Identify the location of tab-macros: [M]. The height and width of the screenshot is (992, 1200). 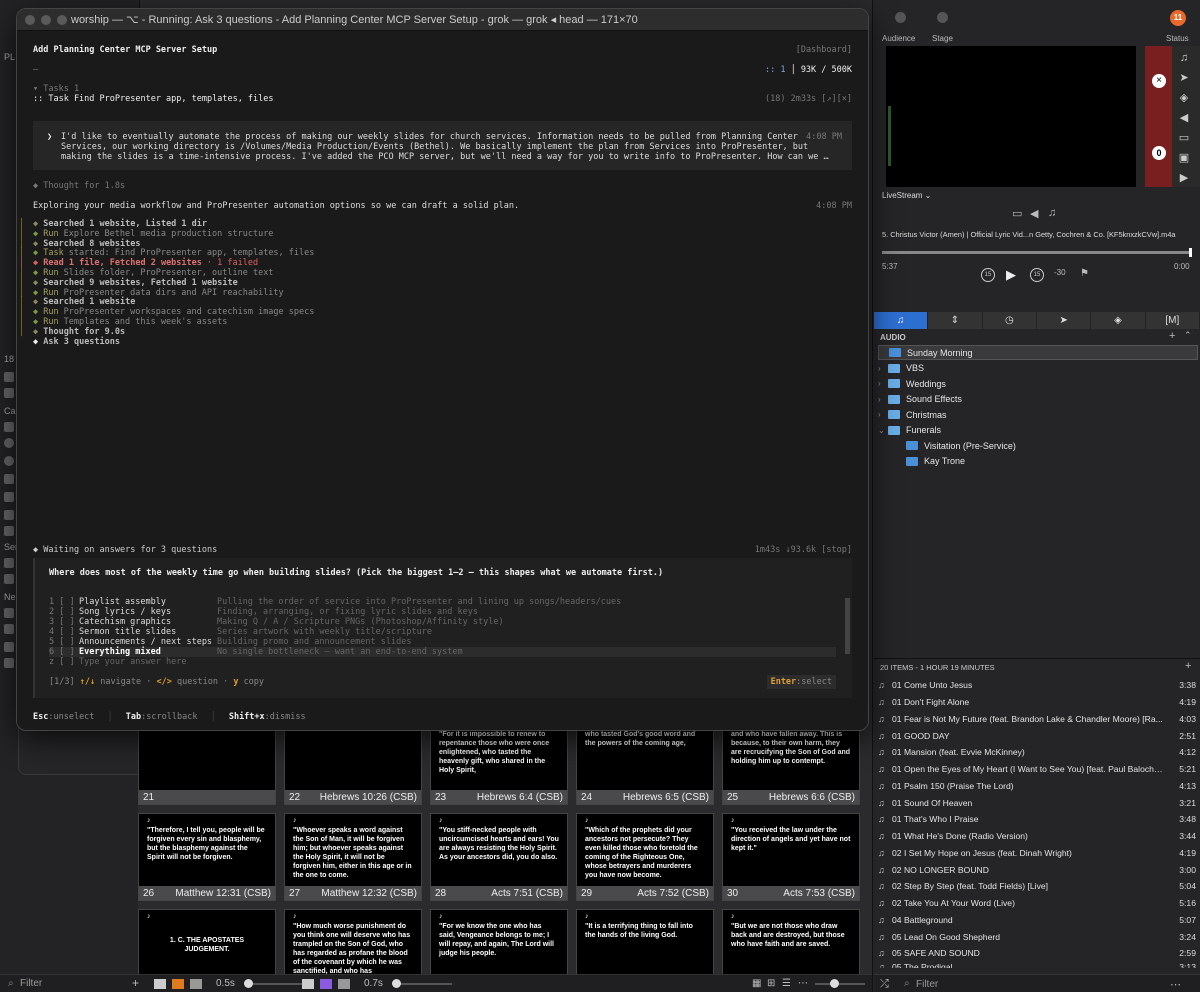
(1173, 320).